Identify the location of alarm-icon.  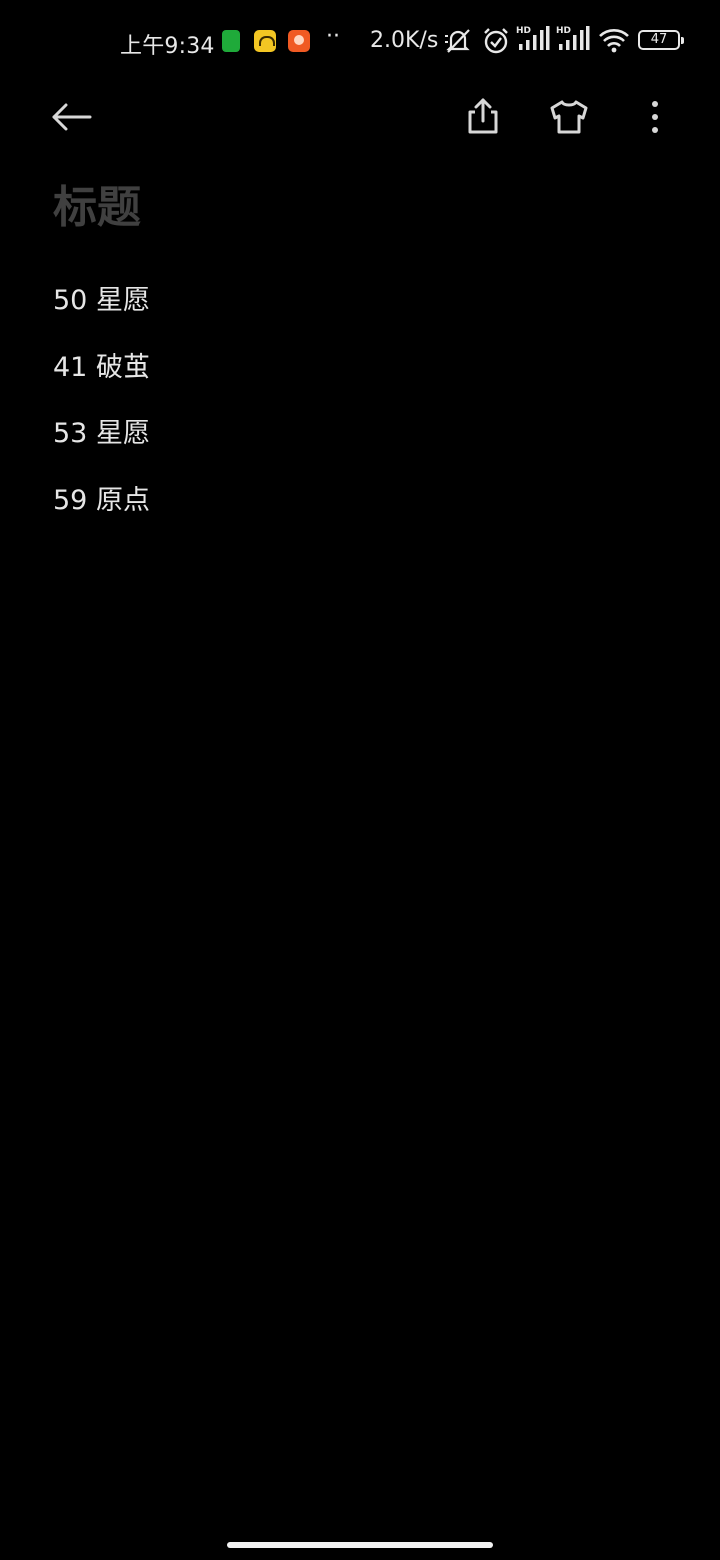
(496, 43).